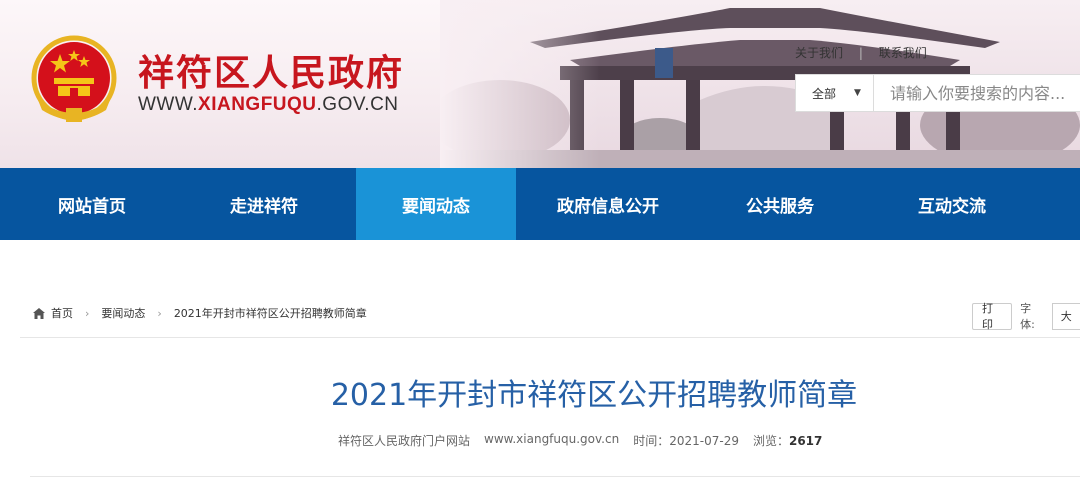  Describe the element at coordinates (74, 78) in the screenshot. I see `national-emblem-logo` at that location.